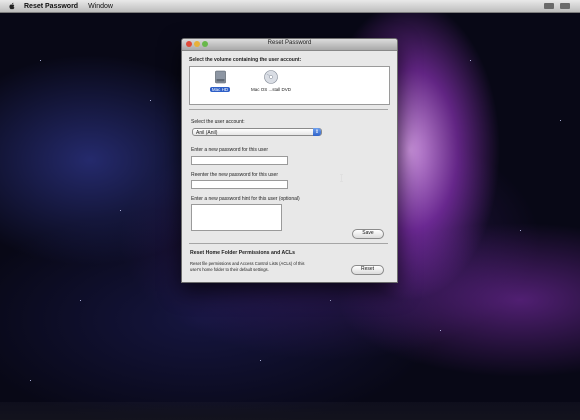  Describe the element at coordinates (234, 175) in the screenshot. I see `reenter-password-label: Reenter the new password for this user` at that location.